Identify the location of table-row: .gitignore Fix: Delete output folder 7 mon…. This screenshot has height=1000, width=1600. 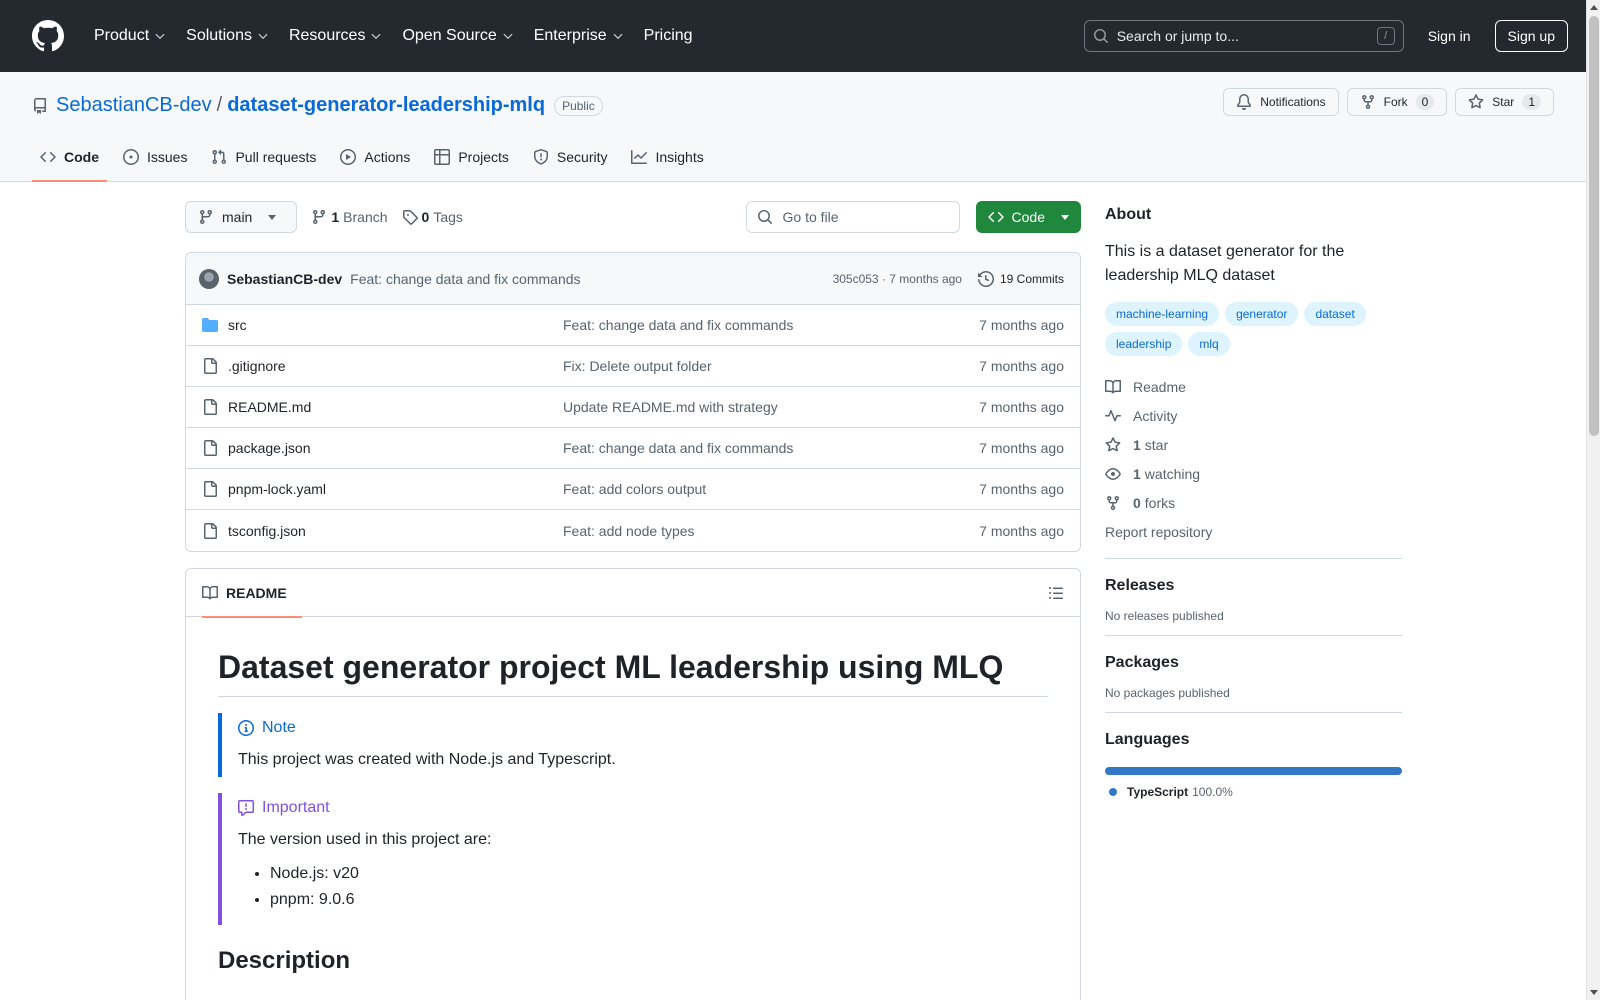
(633, 366).